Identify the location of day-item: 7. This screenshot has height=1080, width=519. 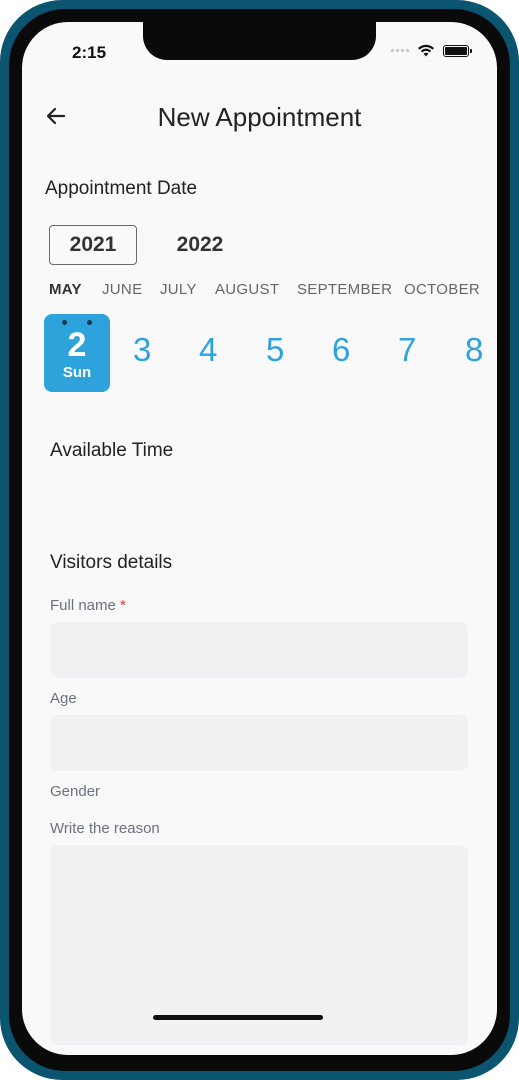
(407, 350).